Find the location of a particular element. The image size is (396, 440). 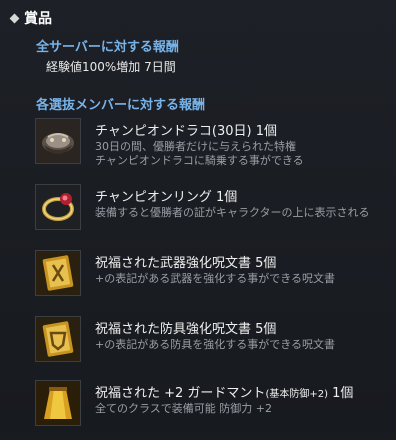

reward-item-weapon-scroll: 祝福された武器強化呪文書 5個 +の表記がある武器を強化する事ができる呪文書 is located at coordinates (210, 280).